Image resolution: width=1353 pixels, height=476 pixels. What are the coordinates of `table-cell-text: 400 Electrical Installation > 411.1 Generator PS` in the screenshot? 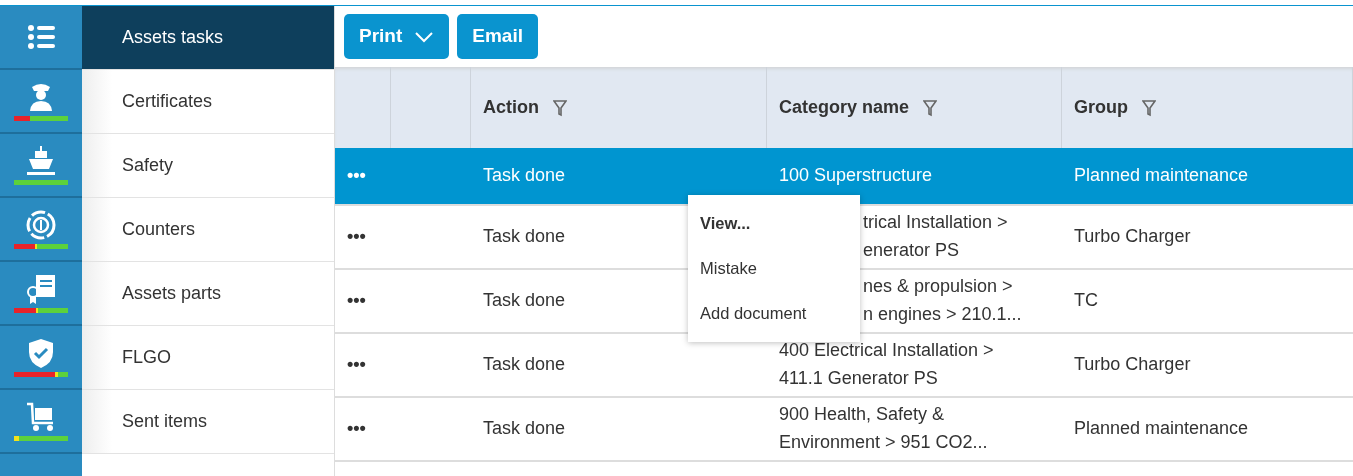 It's located at (886, 364).